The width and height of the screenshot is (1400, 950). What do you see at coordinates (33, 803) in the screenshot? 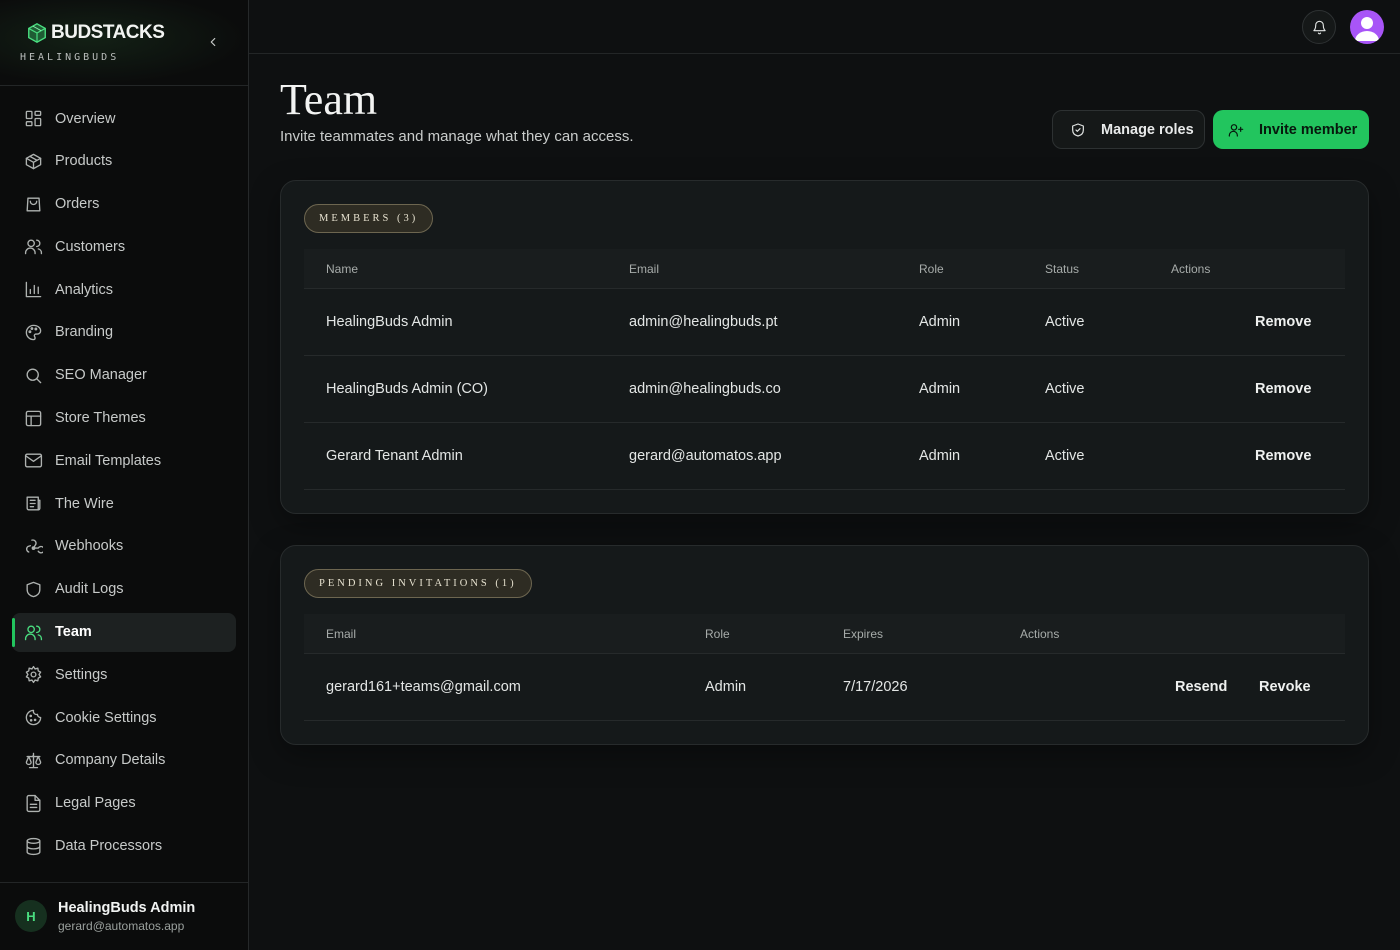
I see `file-text-icon` at bounding box center [33, 803].